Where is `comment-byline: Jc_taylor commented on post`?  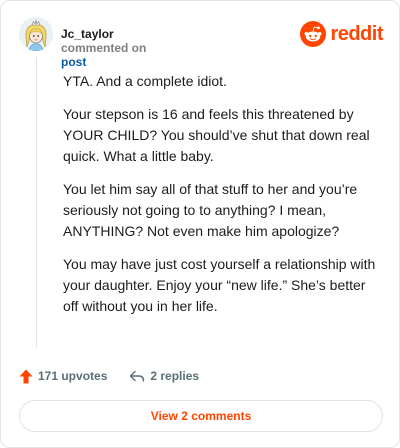
comment-byline: Jc_taylor commented on post is located at coordinates (103, 48).